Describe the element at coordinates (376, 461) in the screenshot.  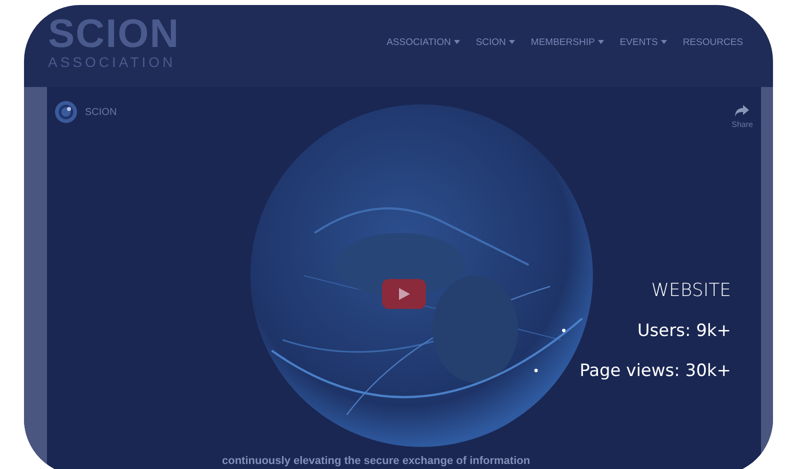
I see `video-caption: continuously elevating the secure exchange of information` at that location.